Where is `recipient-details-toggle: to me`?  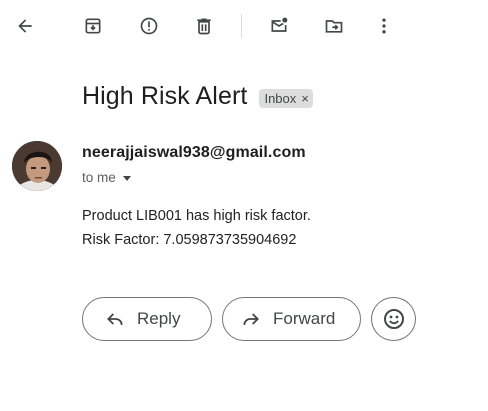
recipient-details-toggle: to me is located at coordinates (106, 177).